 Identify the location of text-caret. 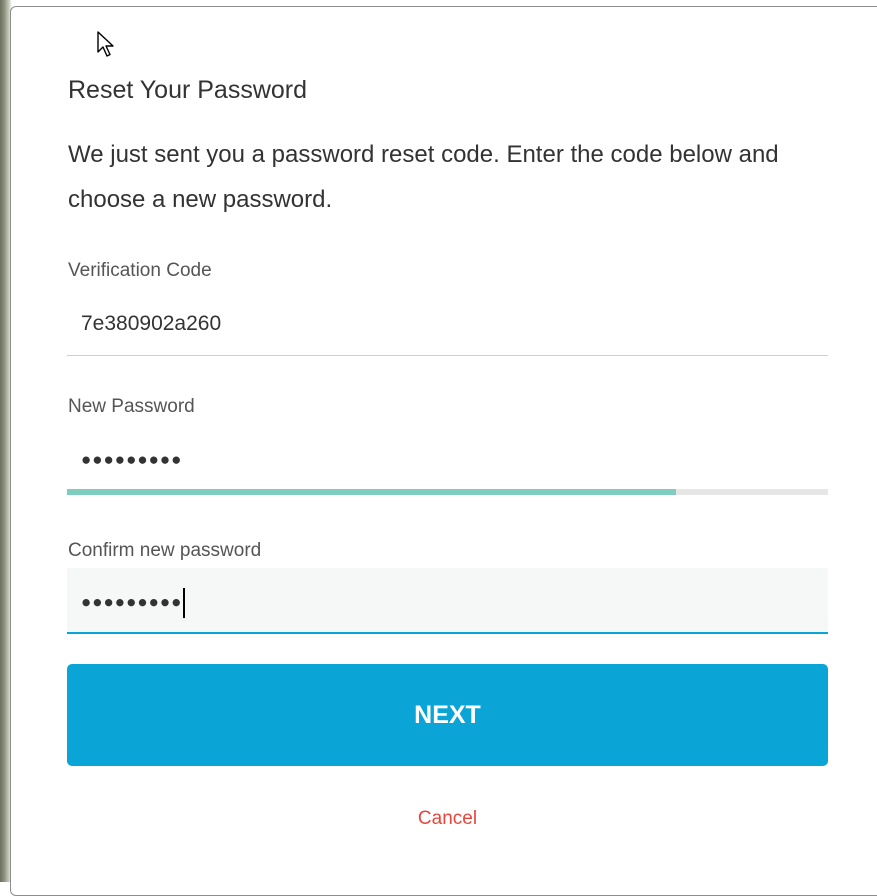
(184, 603).